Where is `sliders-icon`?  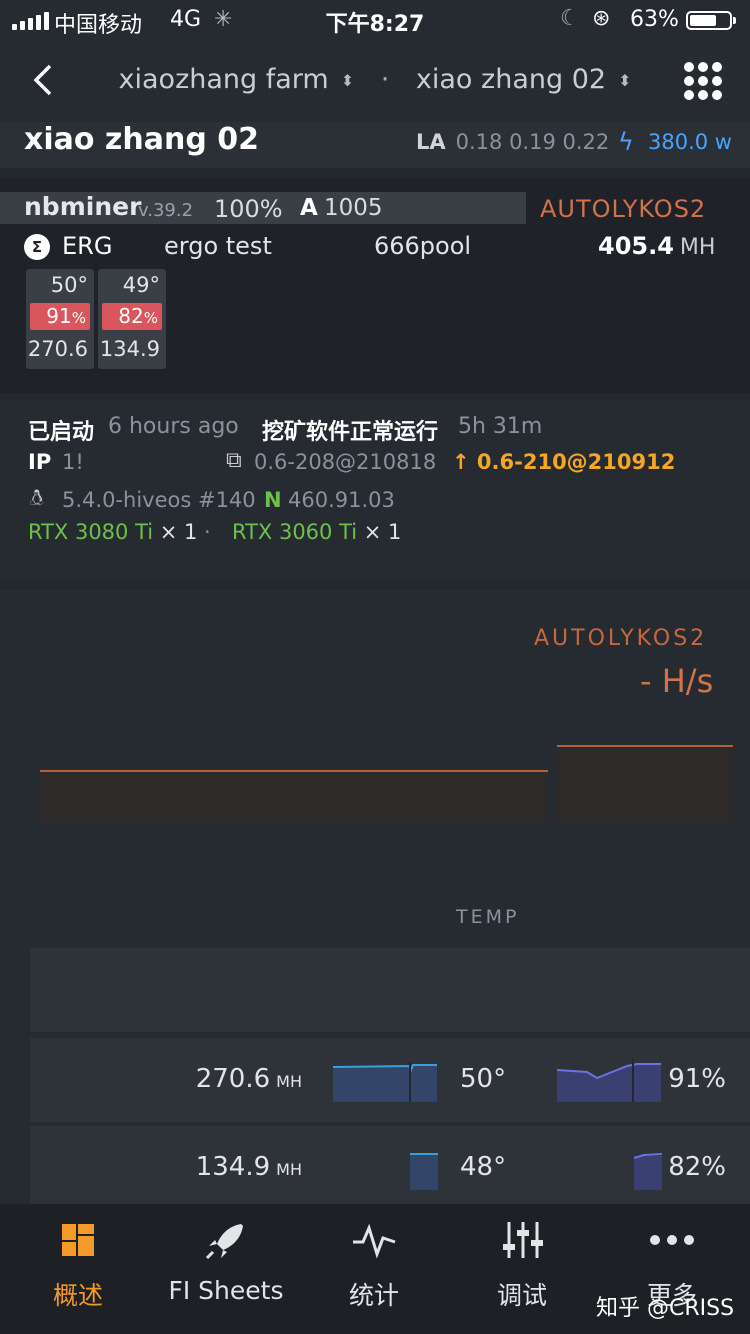
sliders-icon is located at coordinates (523, 1240).